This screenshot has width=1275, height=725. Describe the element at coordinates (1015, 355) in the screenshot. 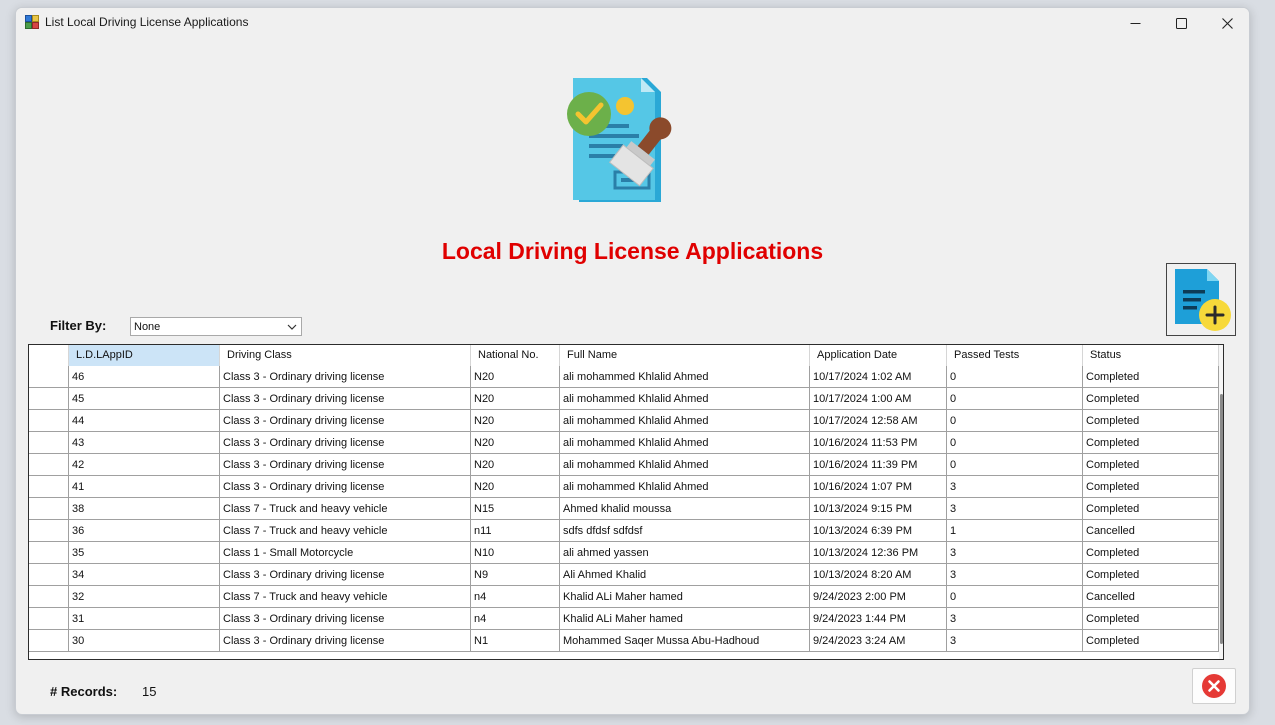

I see `column-header-passed-tests: Passed Tests` at that location.